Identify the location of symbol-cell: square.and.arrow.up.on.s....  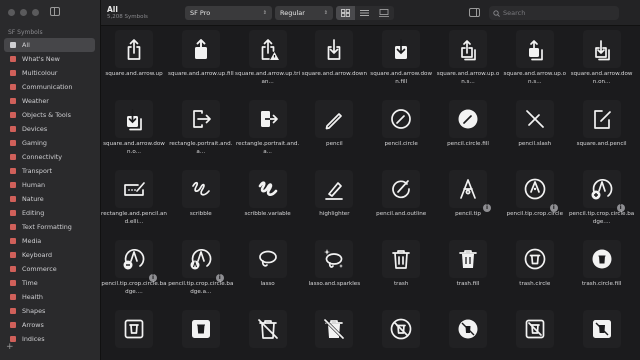
(468, 62).